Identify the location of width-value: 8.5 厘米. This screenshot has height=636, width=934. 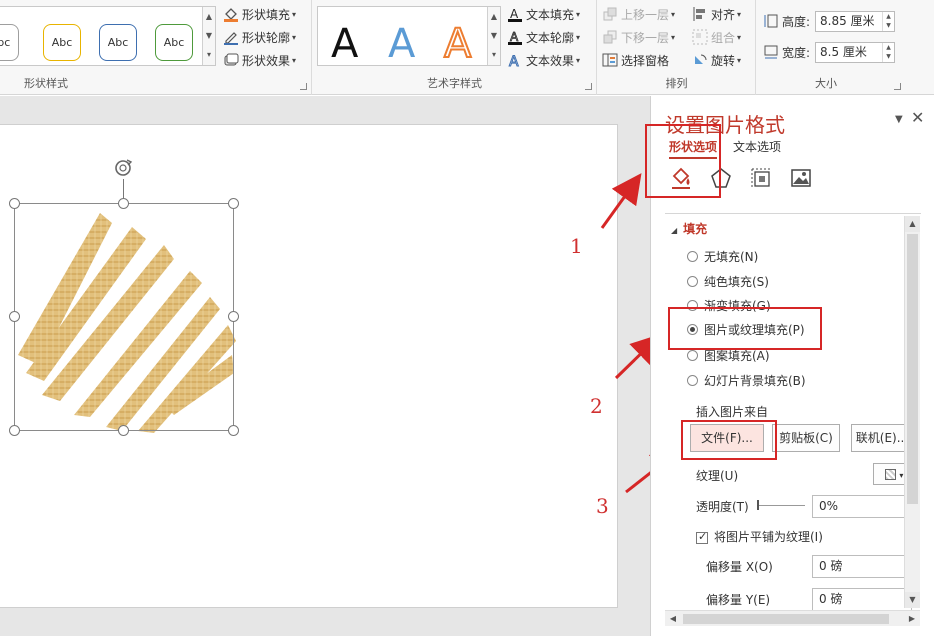
(843, 52).